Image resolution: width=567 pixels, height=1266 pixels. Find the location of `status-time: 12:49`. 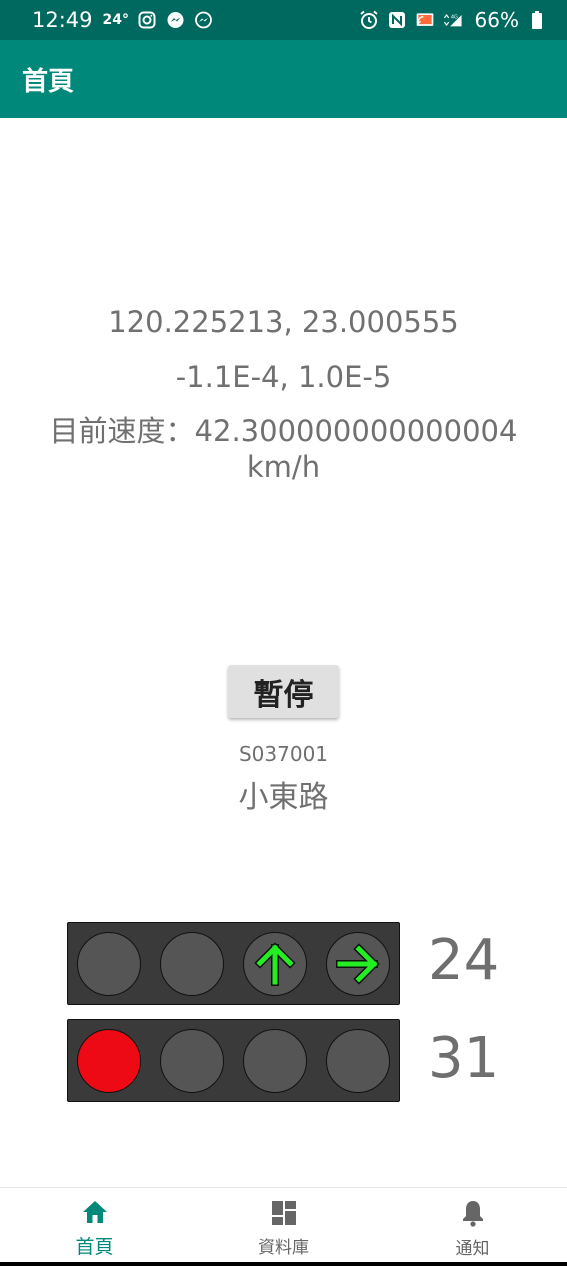

status-time: 12:49 is located at coordinates (62, 20).